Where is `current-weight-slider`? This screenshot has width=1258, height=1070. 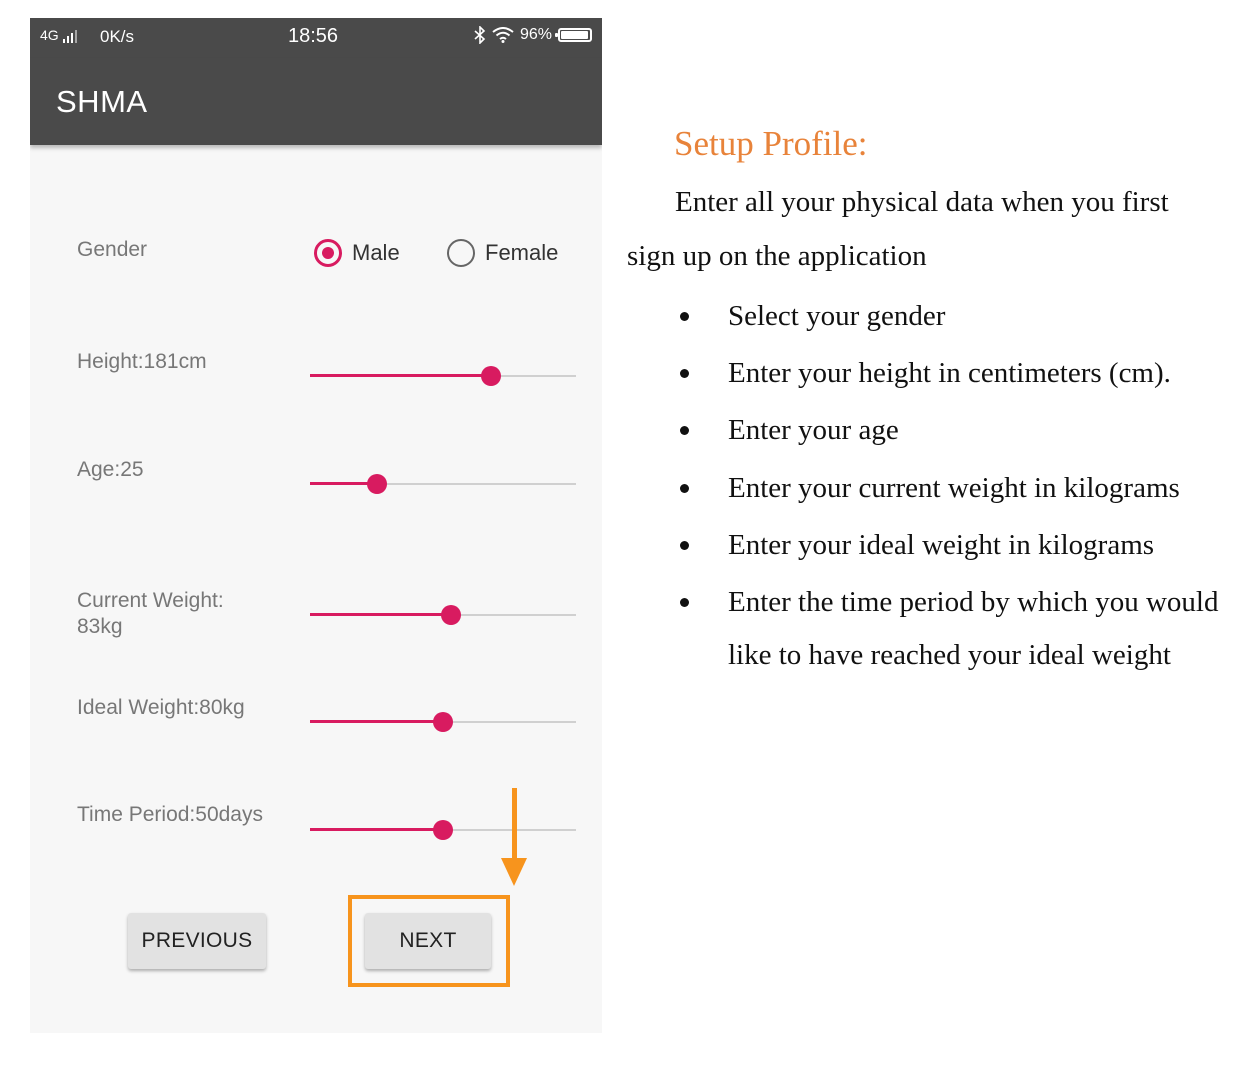 current-weight-slider is located at coordinates (443, 615).